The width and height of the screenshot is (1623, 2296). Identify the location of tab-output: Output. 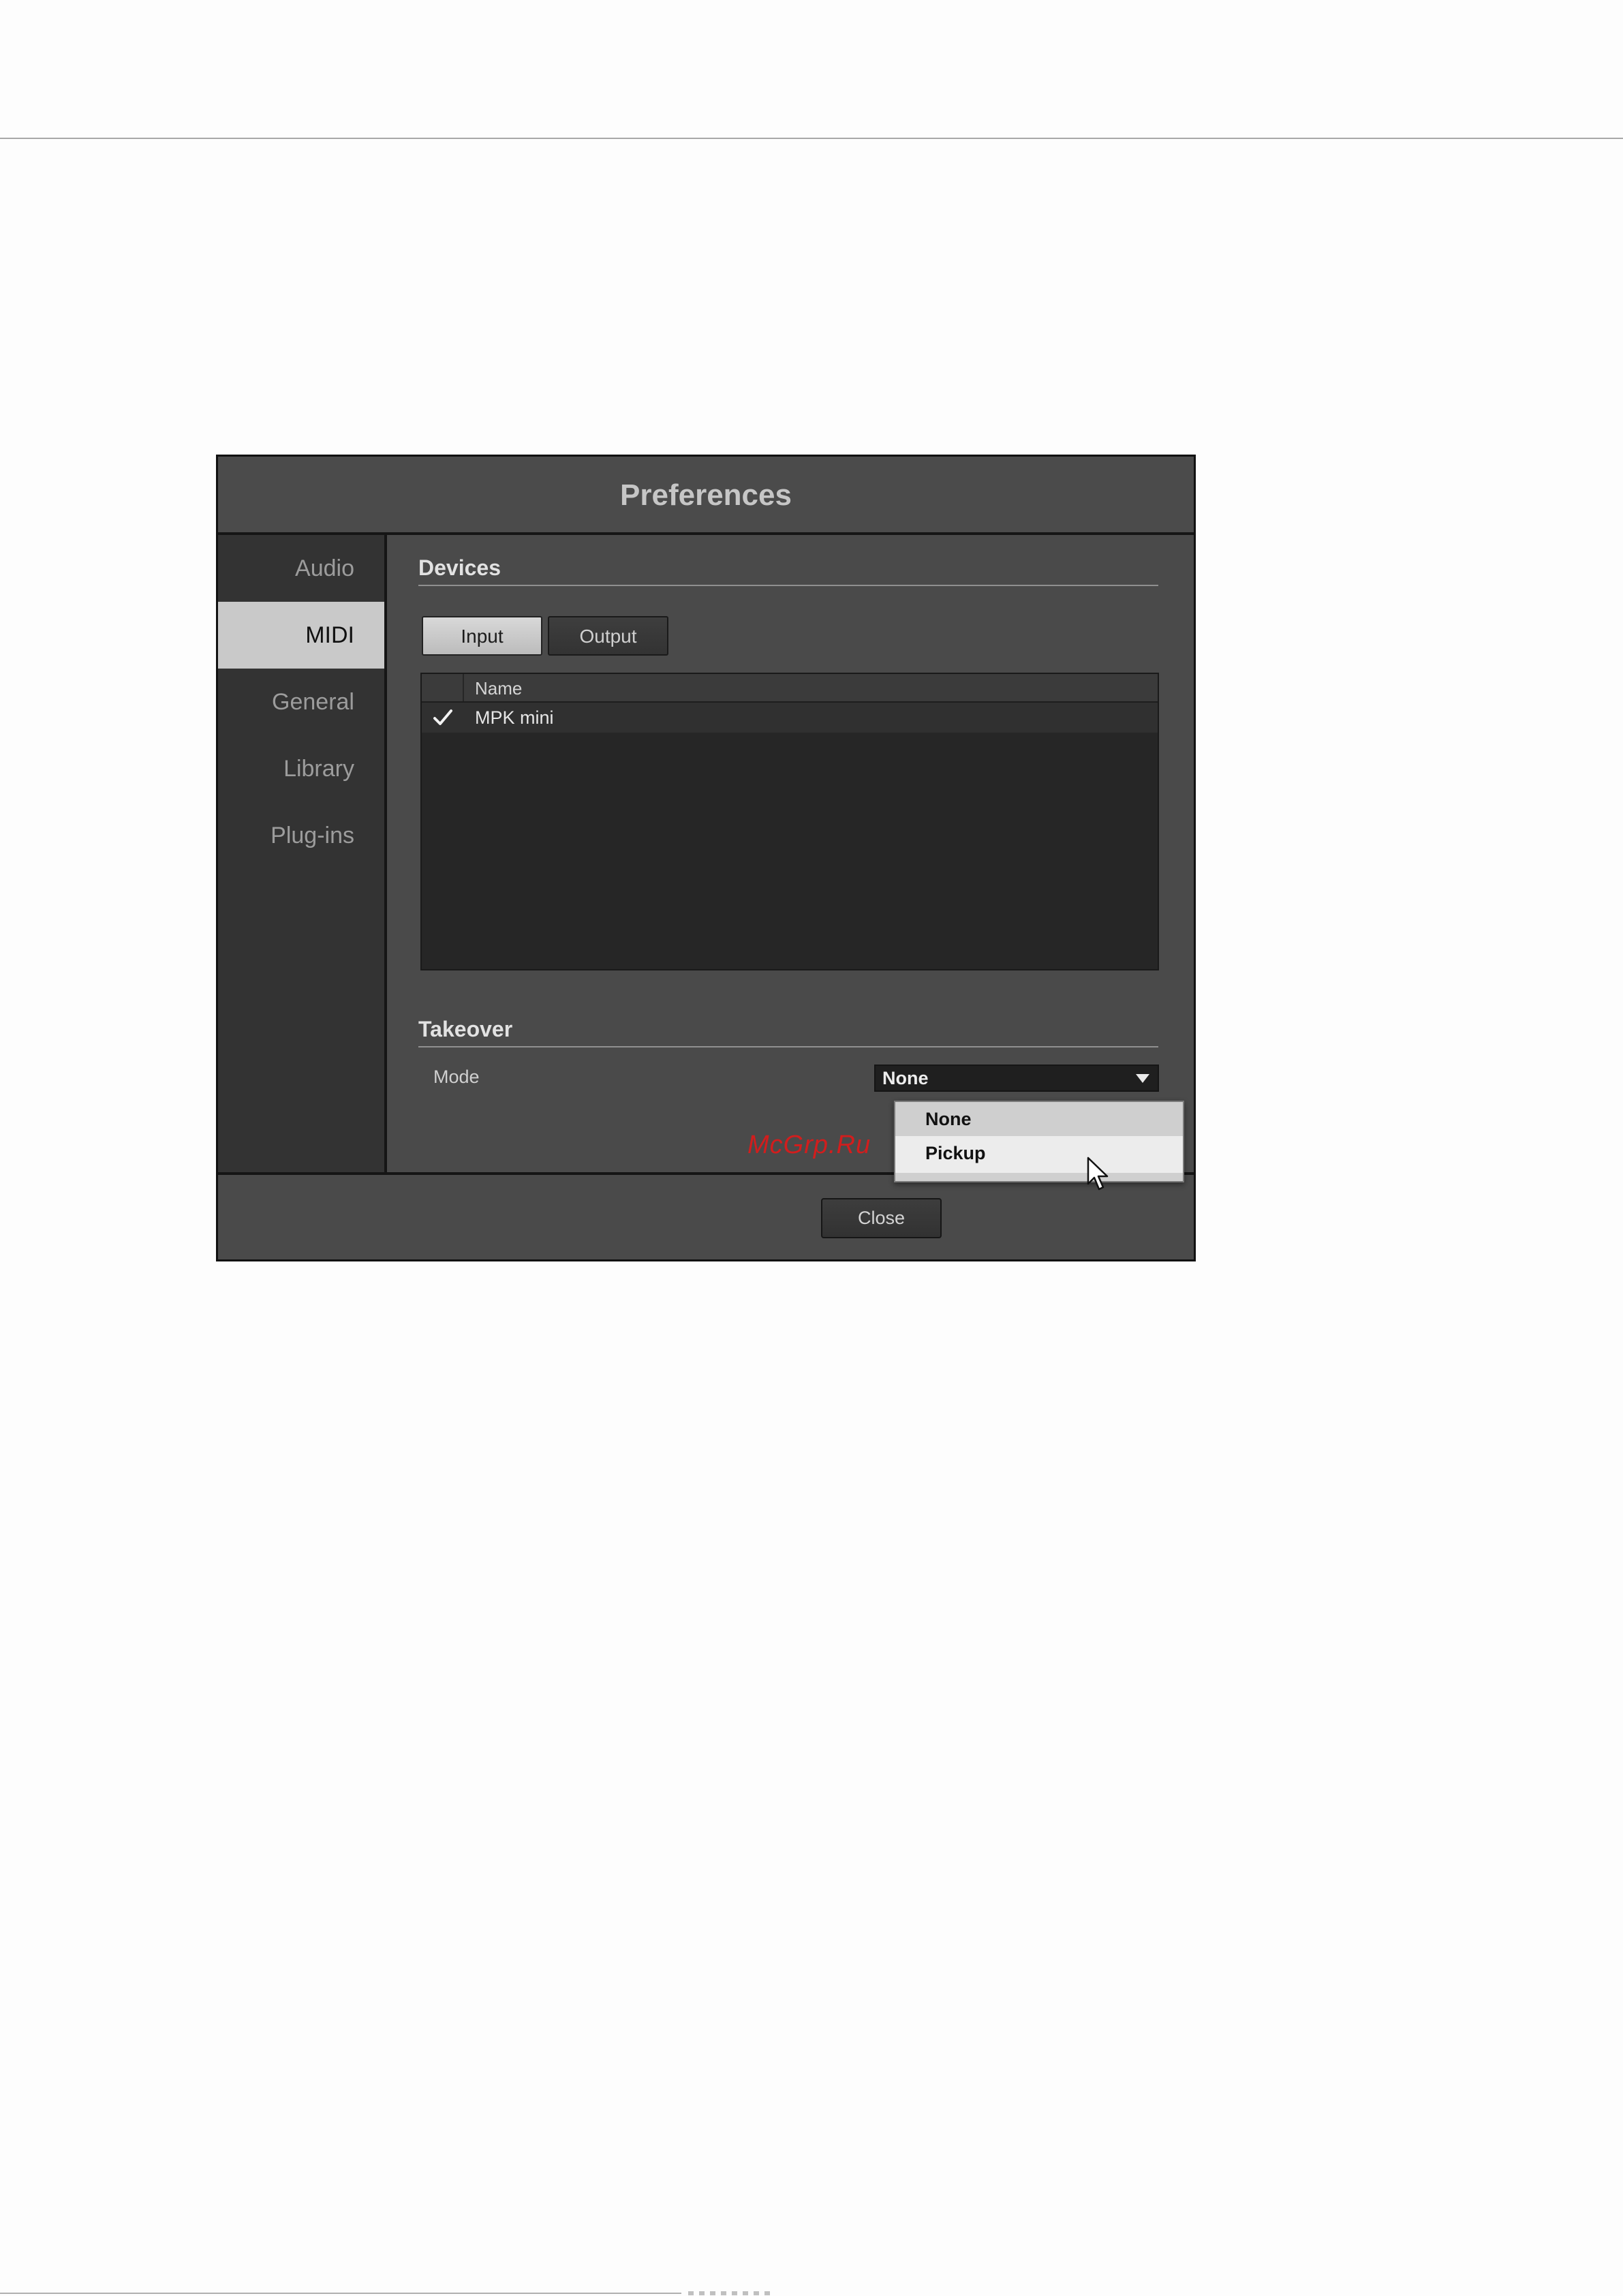
(608, 636).